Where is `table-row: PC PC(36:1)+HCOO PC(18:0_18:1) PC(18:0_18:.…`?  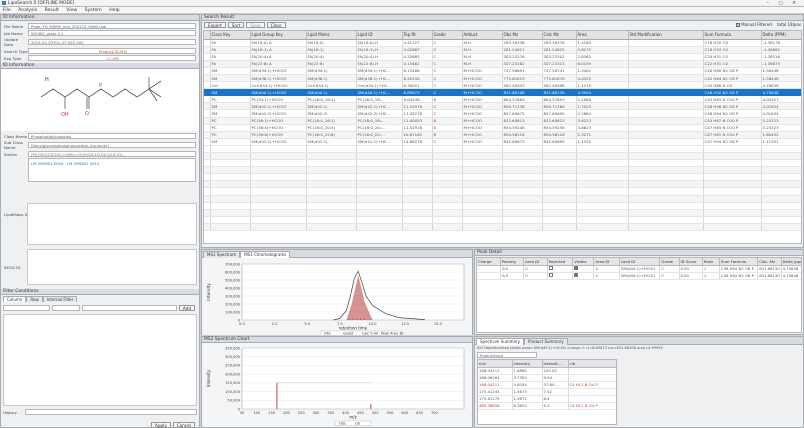
table-row: PC PC(36:1)+HCOO PC(18:0_18:1) PC(18:0_18:.… is located at coordinates (502, 121).